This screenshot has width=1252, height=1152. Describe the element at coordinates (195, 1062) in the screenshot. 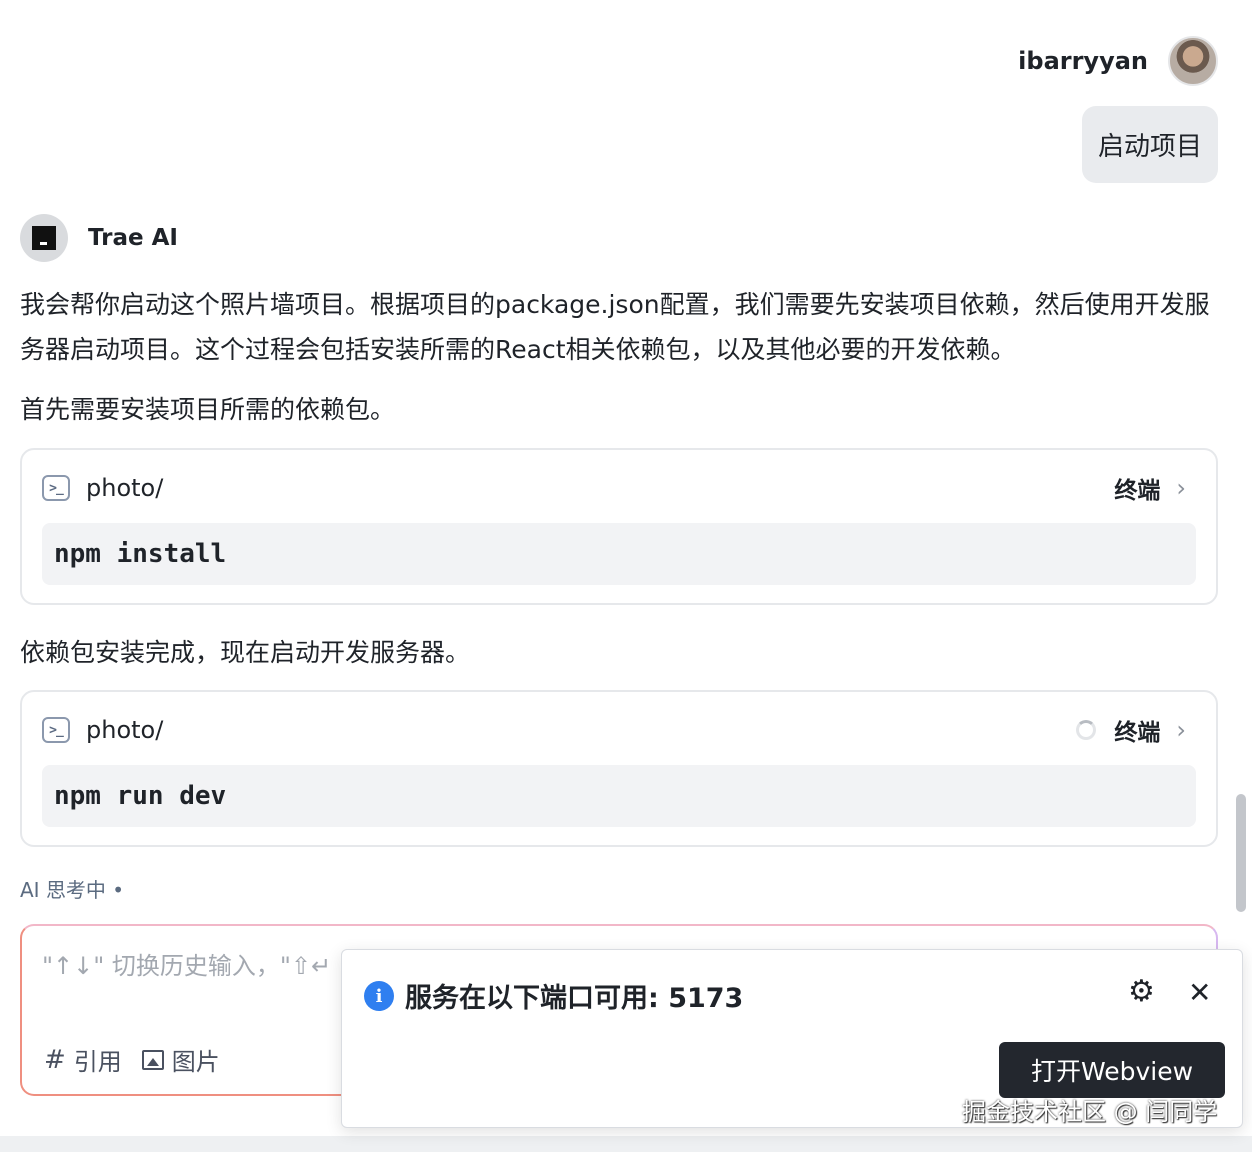

I see `image-label: 图片` at that location.